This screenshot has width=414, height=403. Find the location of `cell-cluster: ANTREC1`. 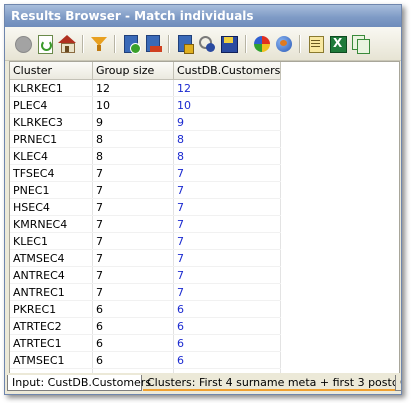

cell-cluster: ANTREC1 is located at coordinates (51, 292).